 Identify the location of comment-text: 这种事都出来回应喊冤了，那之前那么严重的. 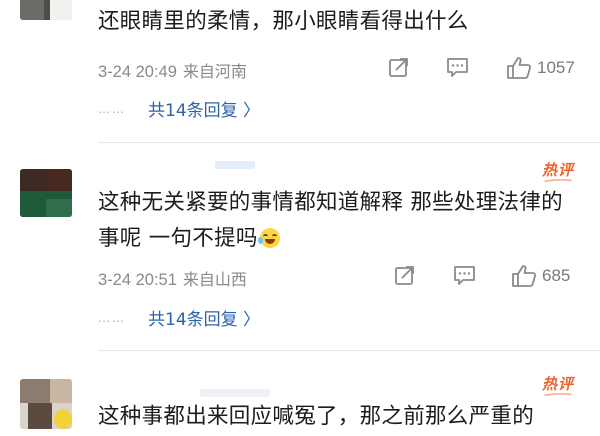
(316, 416).